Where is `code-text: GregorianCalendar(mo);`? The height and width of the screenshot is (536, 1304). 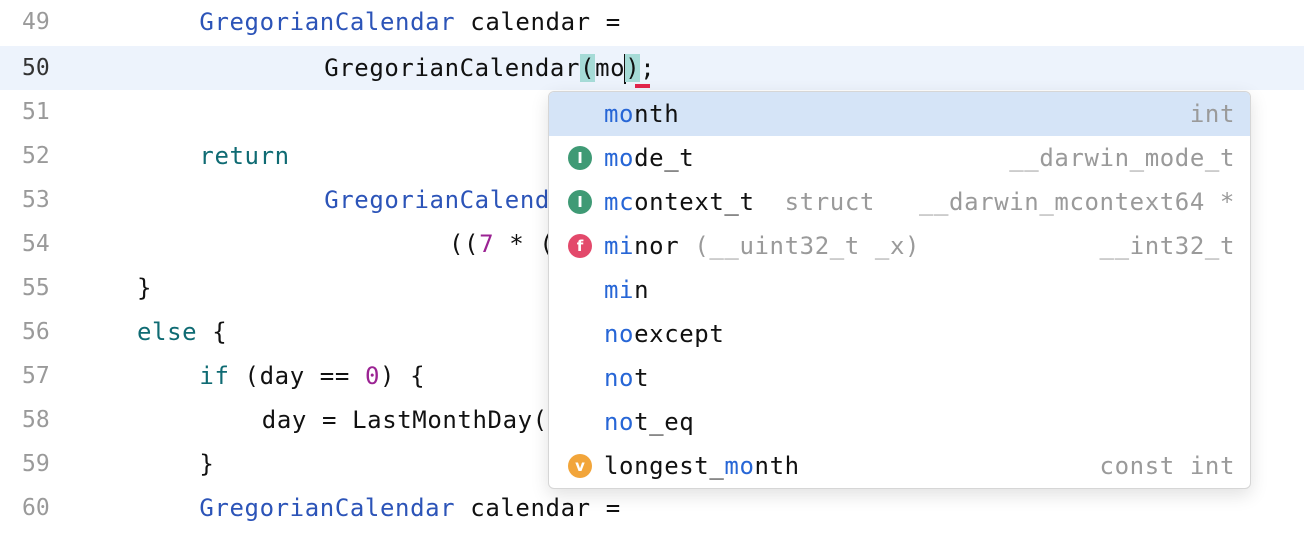
code-text: GregorianCalendar(mo); is located at coordinates (489, 68).